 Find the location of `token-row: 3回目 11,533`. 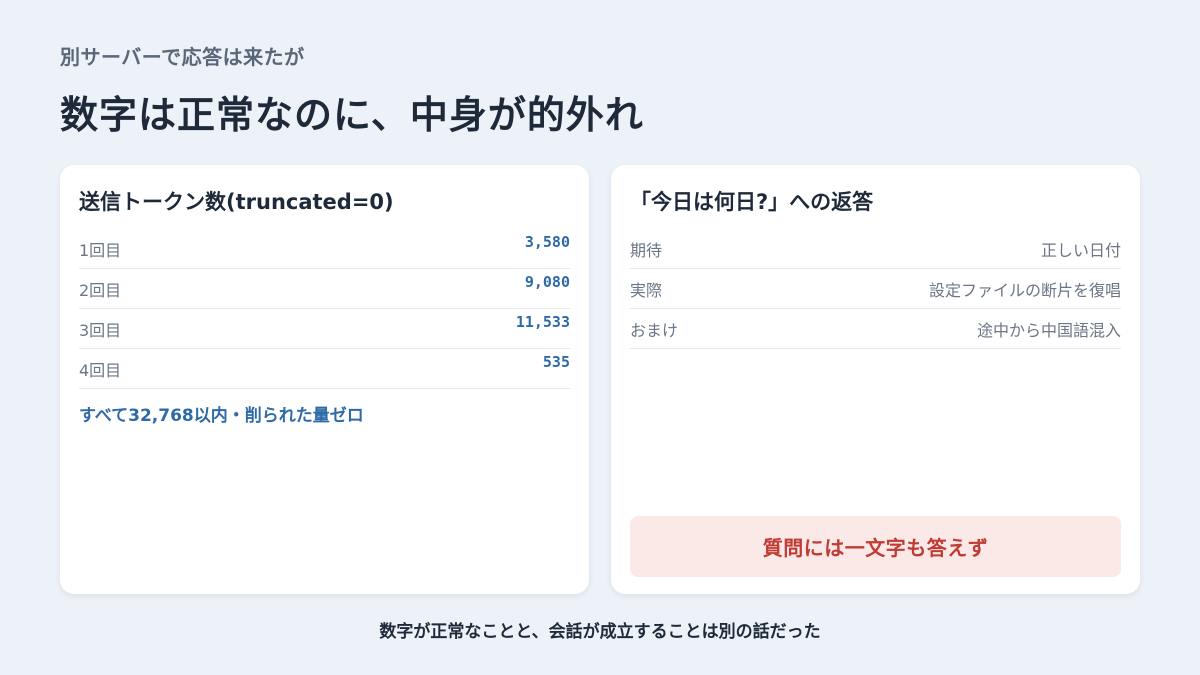

token-row: 3回目 11,533 is located at coordinates (324, 329).